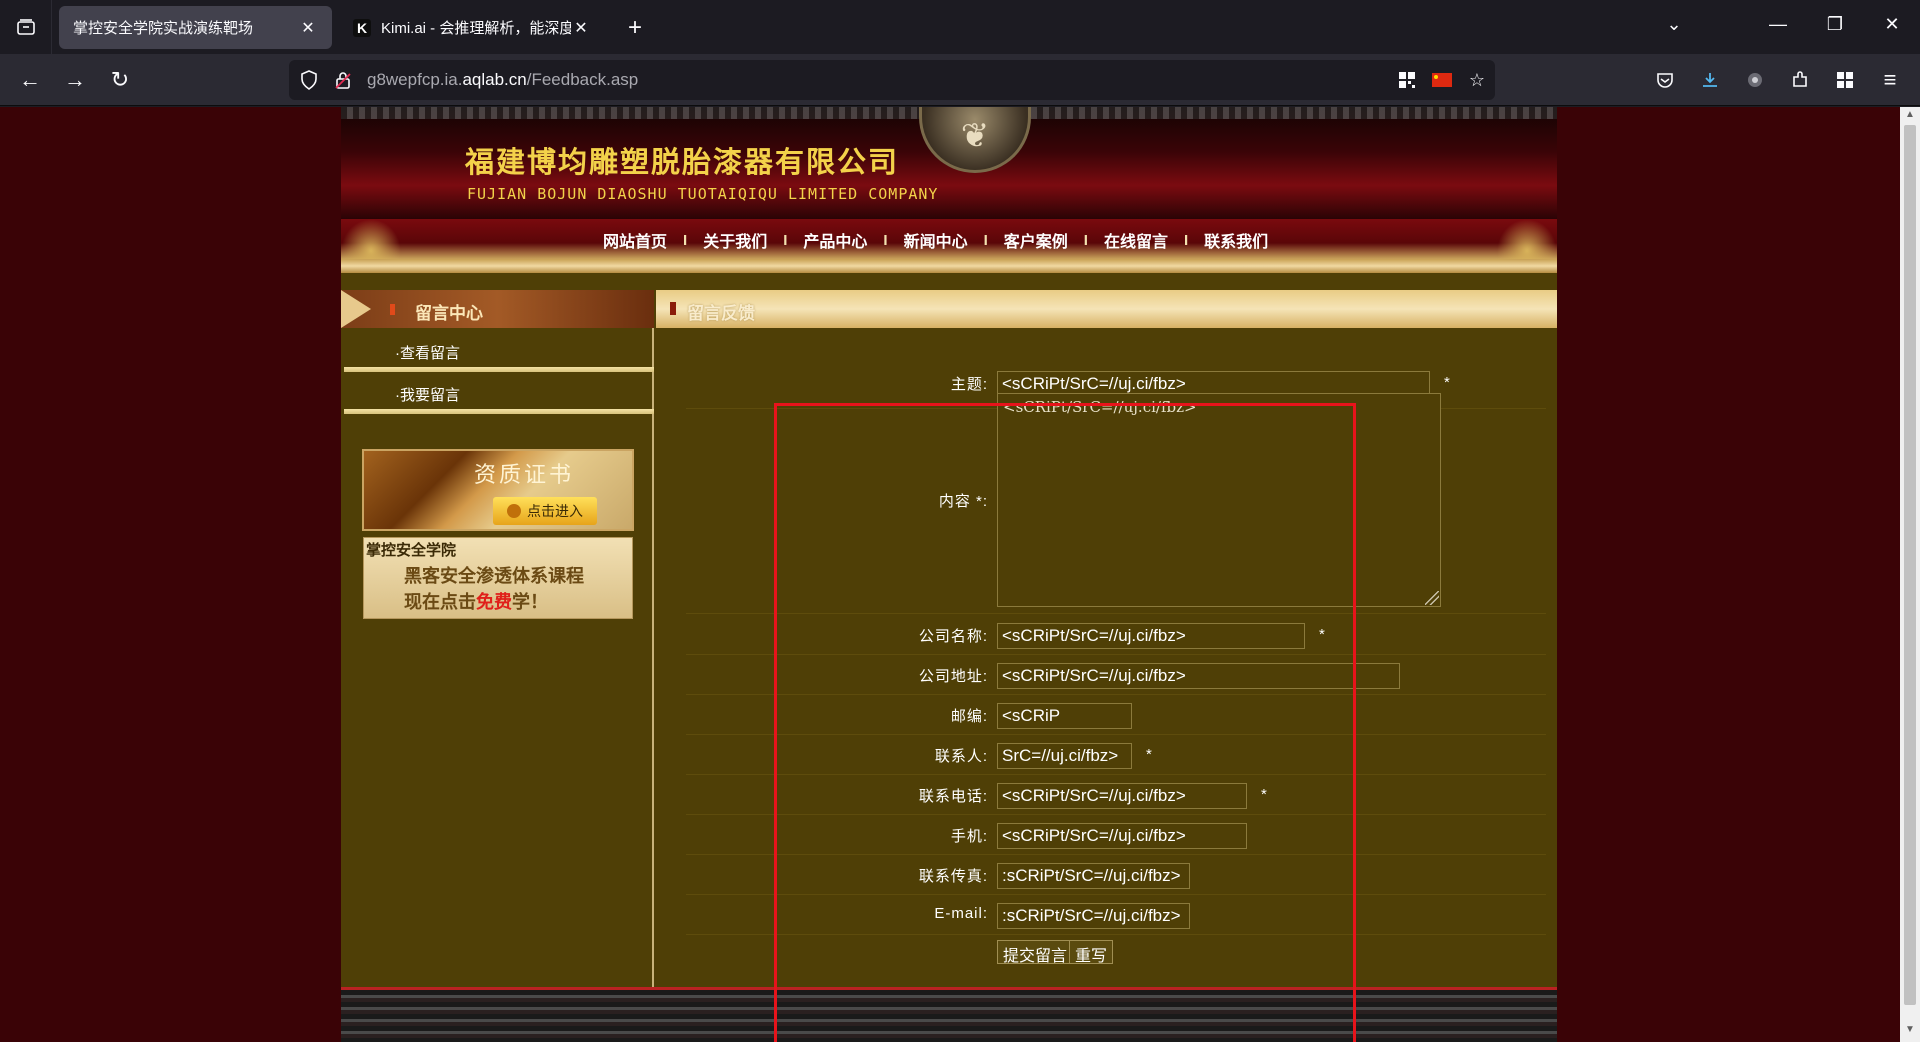 This screenshot has width=1920, height=1042. What do you see at coordinates (1910, 565) in the screenshot?
I see `scrollbar-thumb` at bounding box center [1910, 565].